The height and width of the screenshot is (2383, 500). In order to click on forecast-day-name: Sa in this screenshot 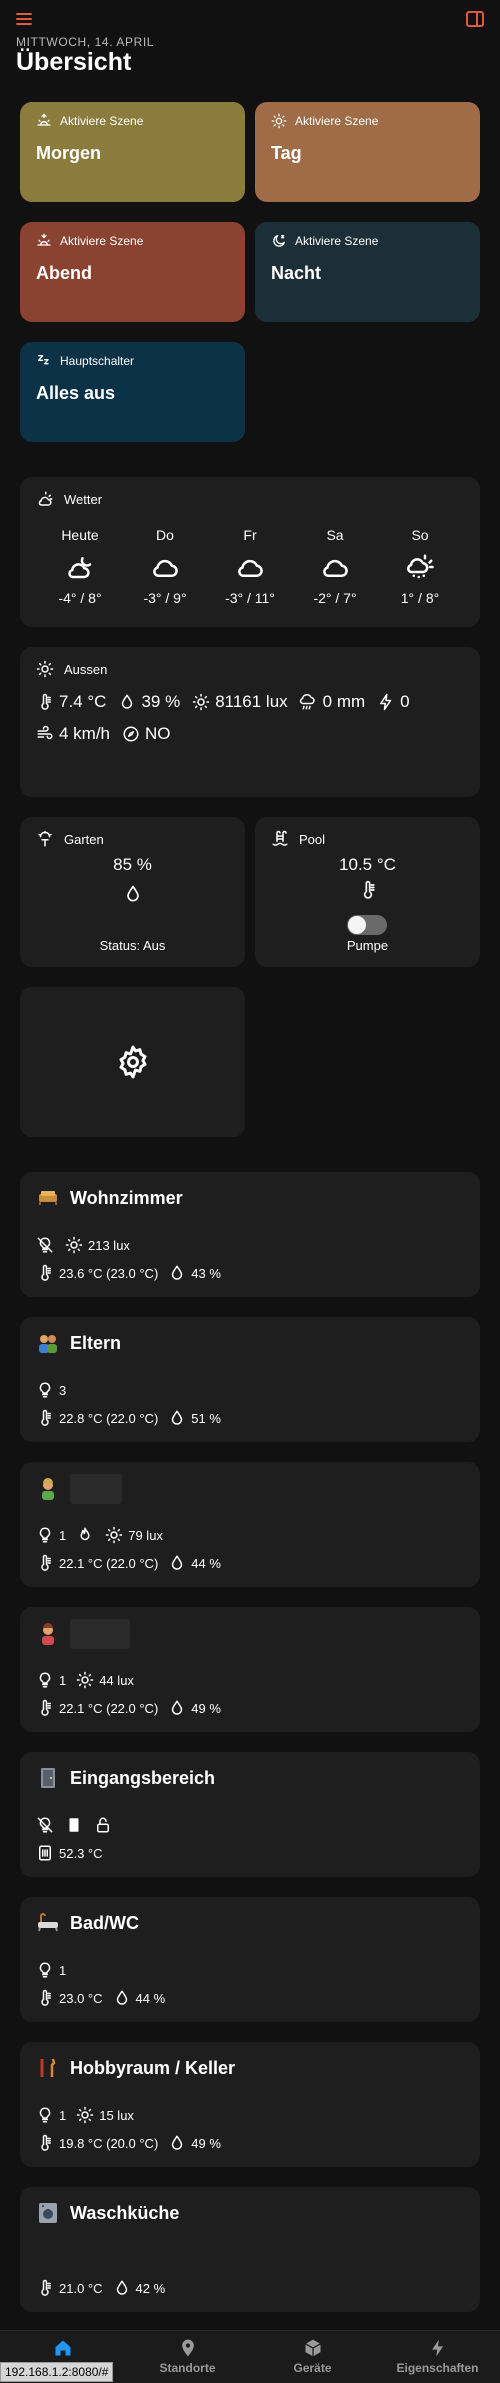, I will do `click(335, 535)`.